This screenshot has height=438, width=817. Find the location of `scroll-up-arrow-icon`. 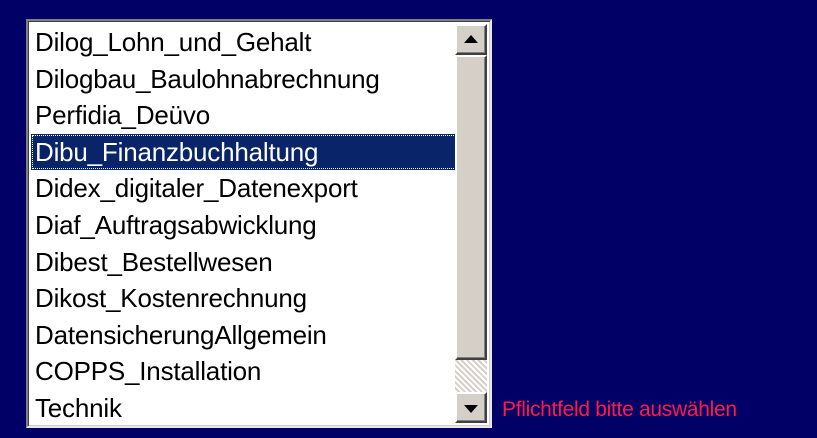

scroll-up-arrow-icon is located at coordinates (471, 38).